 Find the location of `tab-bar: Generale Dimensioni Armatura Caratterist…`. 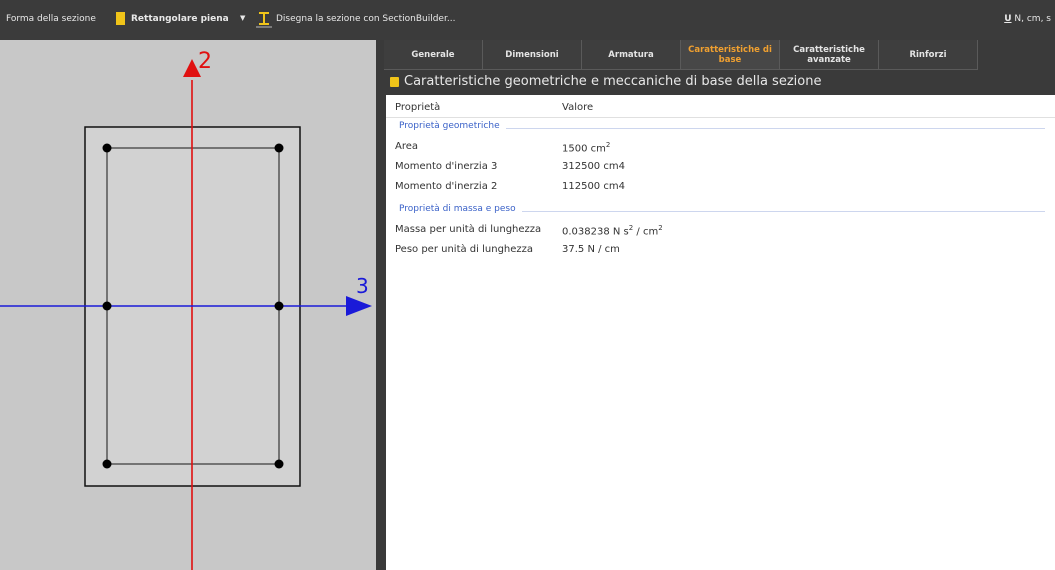

tab-bar: Generale Dimensioni Armatura Caratterist… is located at coordinates (719, 55).